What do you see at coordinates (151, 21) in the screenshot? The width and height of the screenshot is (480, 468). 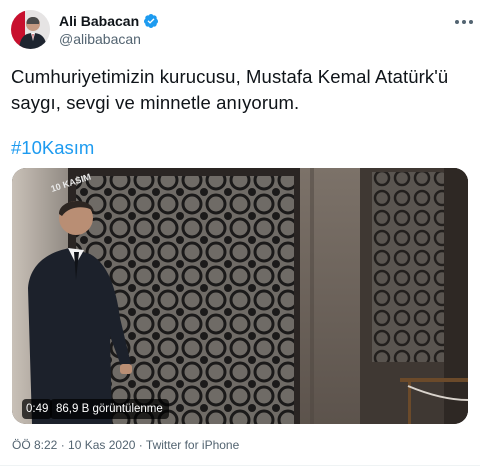 I see `verified-badge-icon` at bounding box center [151, 21].